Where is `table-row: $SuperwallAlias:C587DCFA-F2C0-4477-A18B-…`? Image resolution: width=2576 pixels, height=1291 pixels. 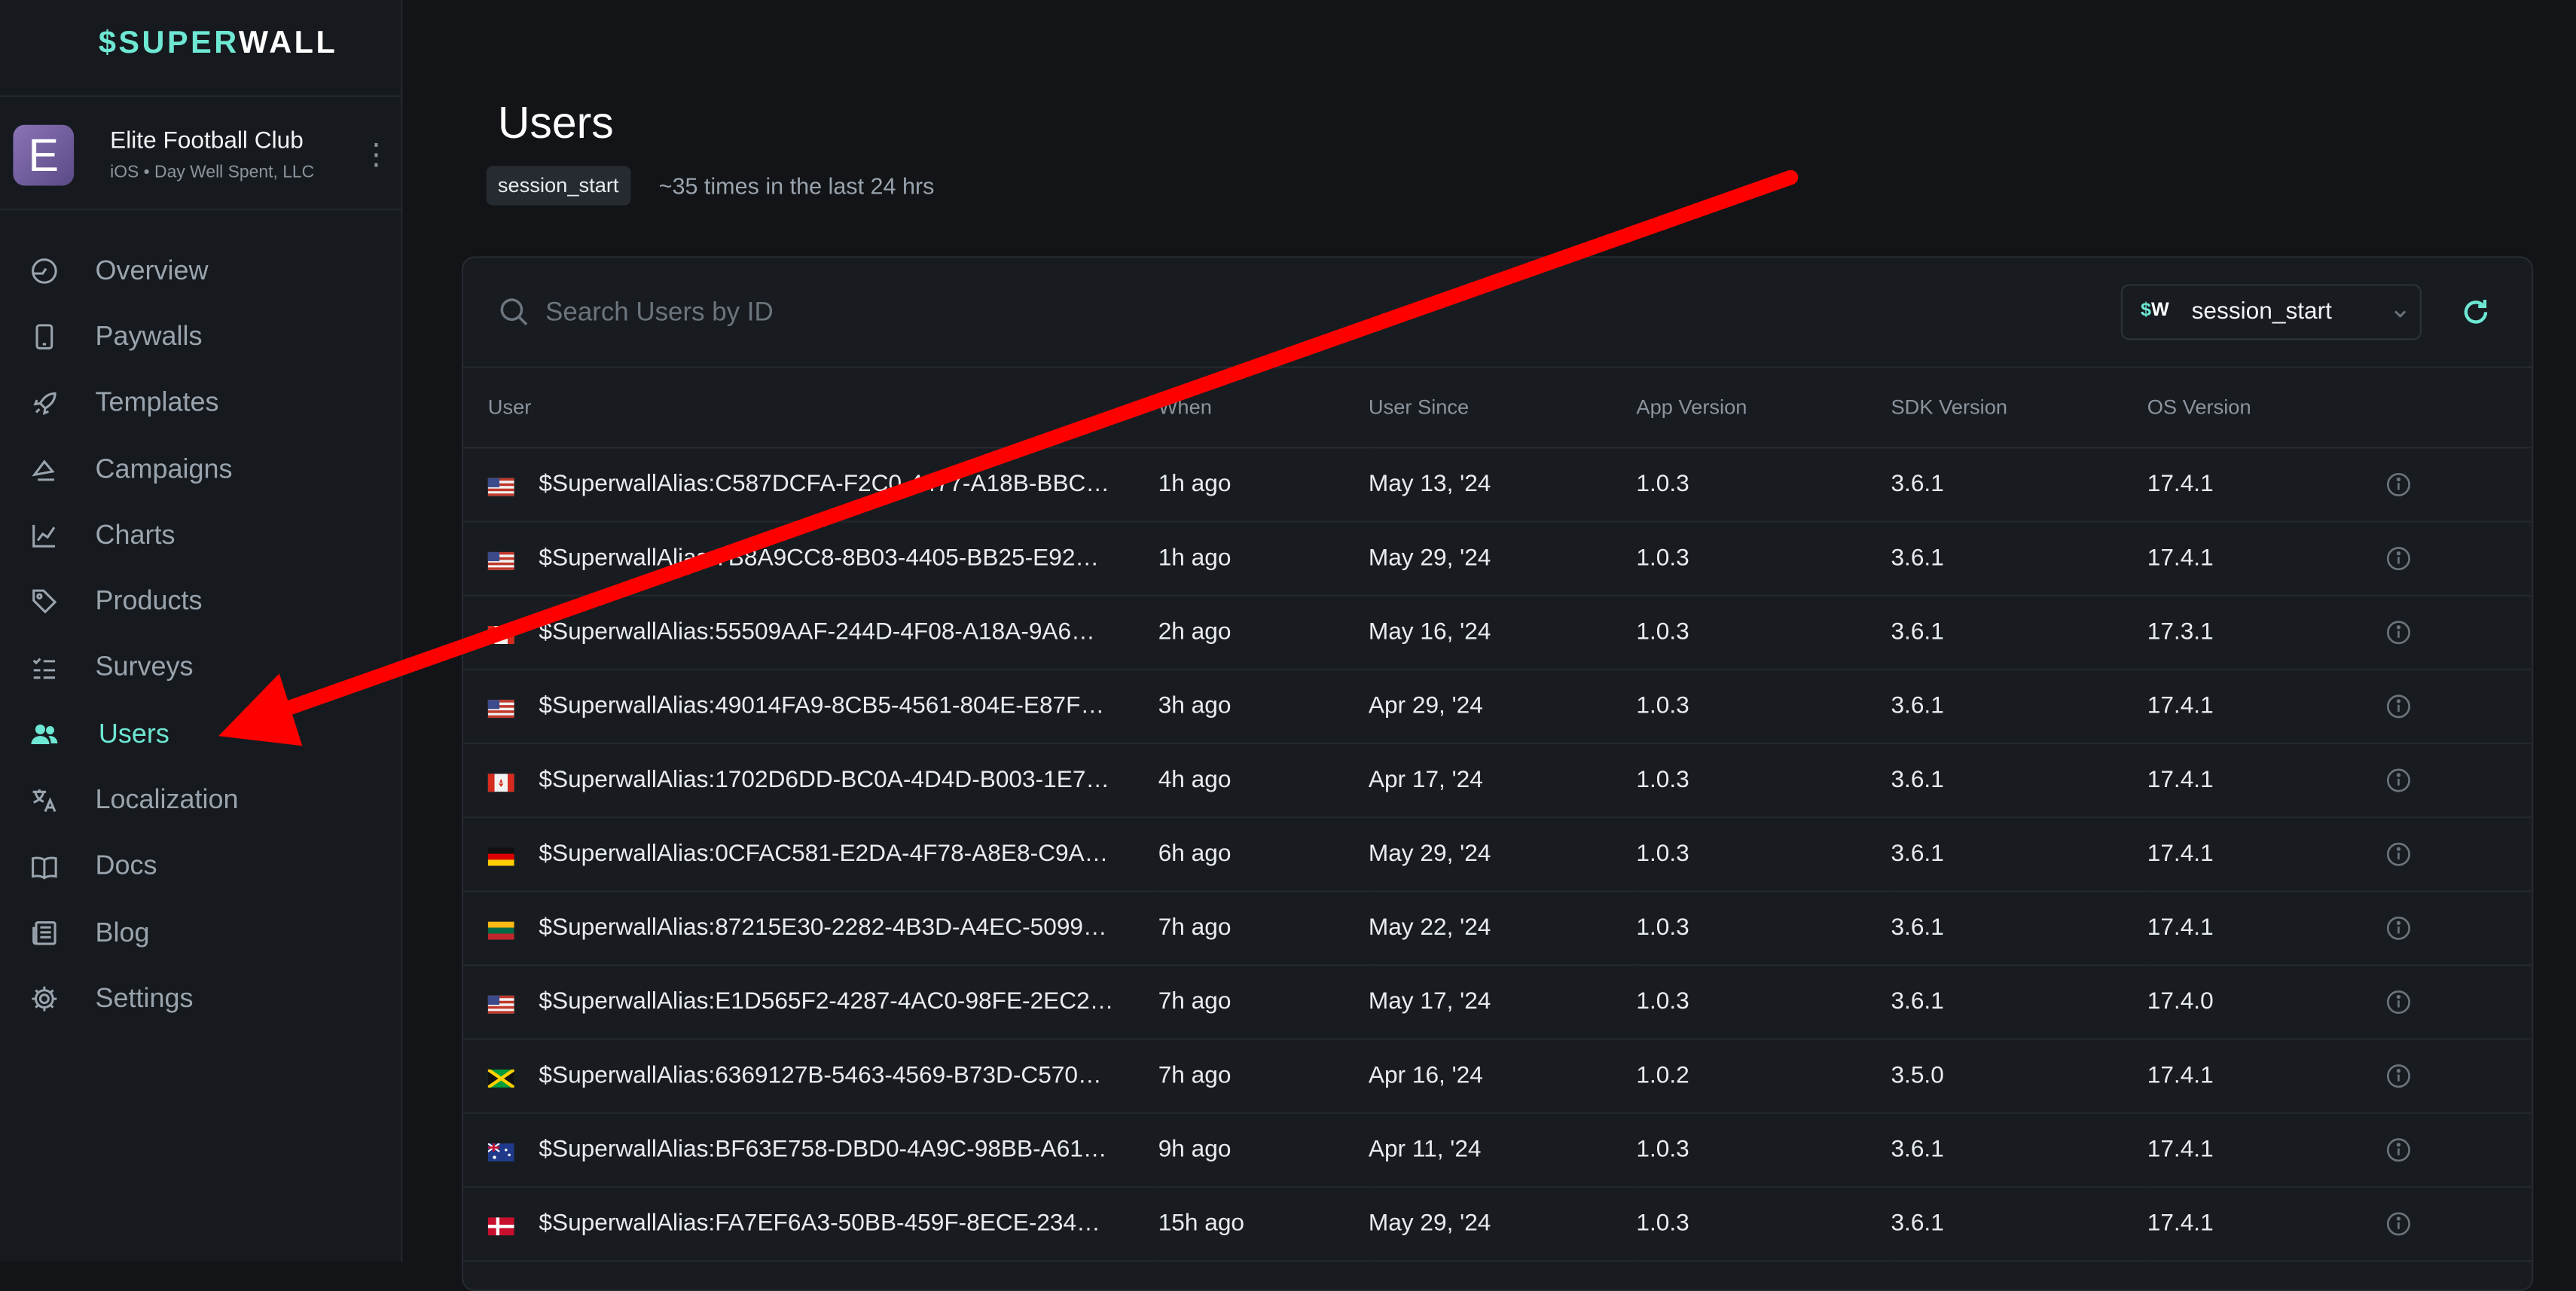
table-row: $SuperwallAlias:C587DCFA-F2C0-4477-A18B-… is located at coordinates (1498, 485).